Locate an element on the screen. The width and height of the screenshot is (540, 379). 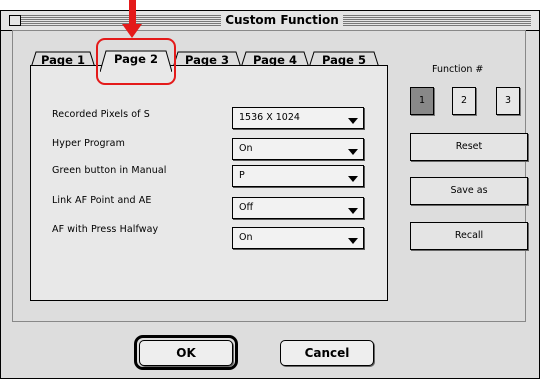
field-label-hyper-program: Hyper Program is located at coordinates (88, 143).